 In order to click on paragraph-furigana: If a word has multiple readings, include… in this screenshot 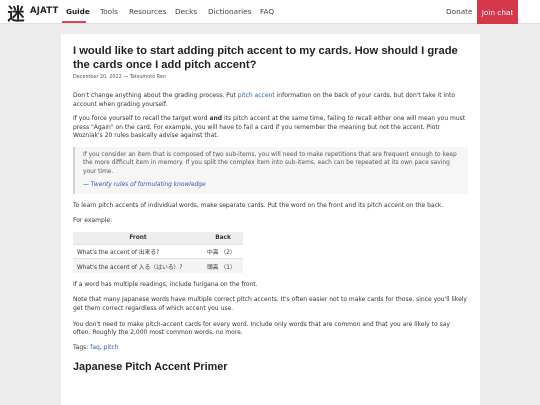, I will do `click(165, 284)`.